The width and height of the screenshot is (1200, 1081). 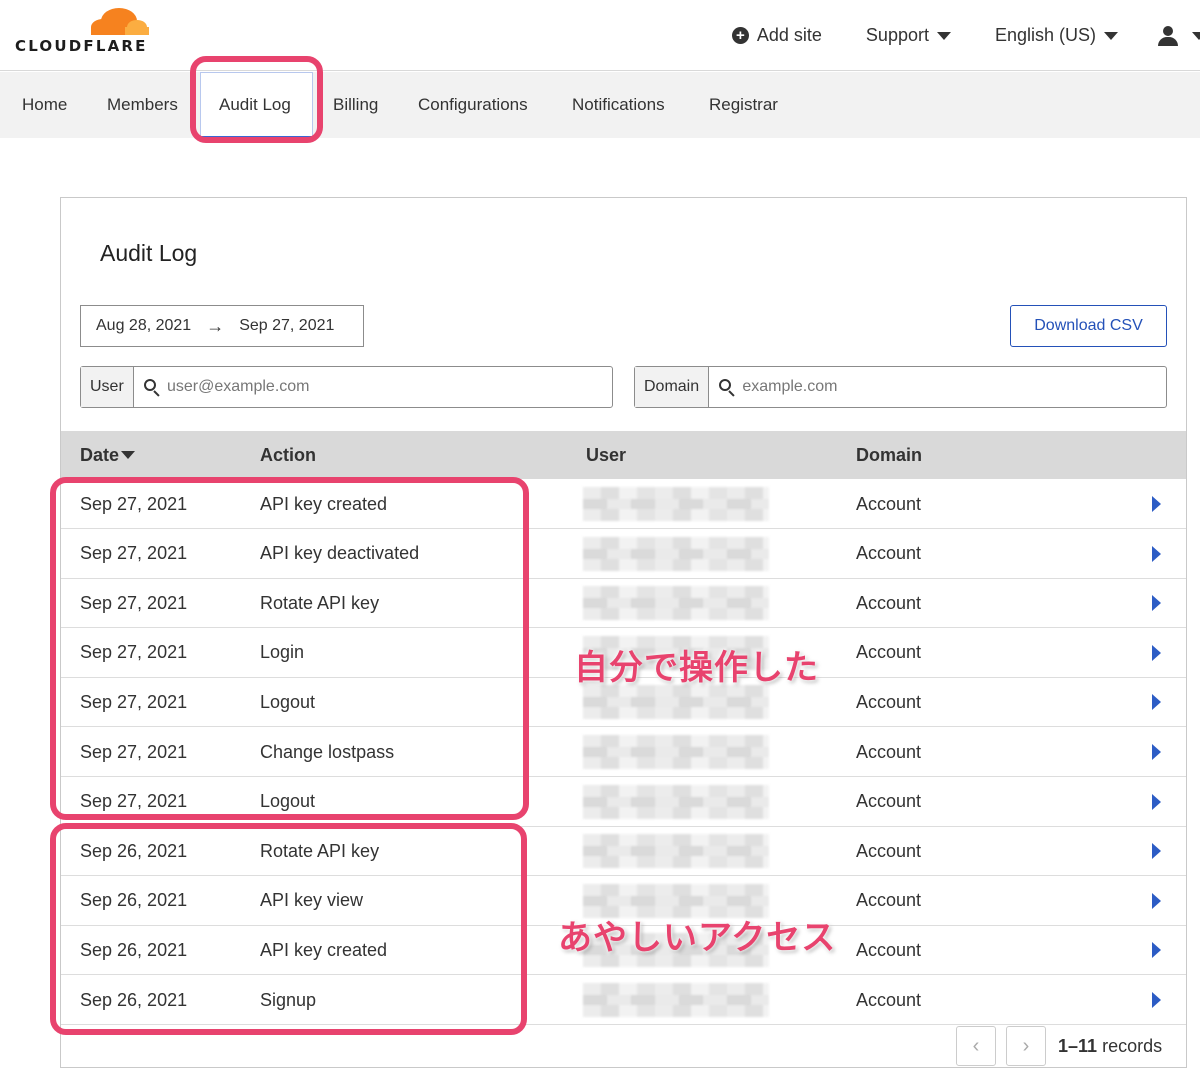 What do you see at coordinates (327, 751) in the screenshot?
I see `cell-action: Change lostpass` at bounding box center [327, 751].